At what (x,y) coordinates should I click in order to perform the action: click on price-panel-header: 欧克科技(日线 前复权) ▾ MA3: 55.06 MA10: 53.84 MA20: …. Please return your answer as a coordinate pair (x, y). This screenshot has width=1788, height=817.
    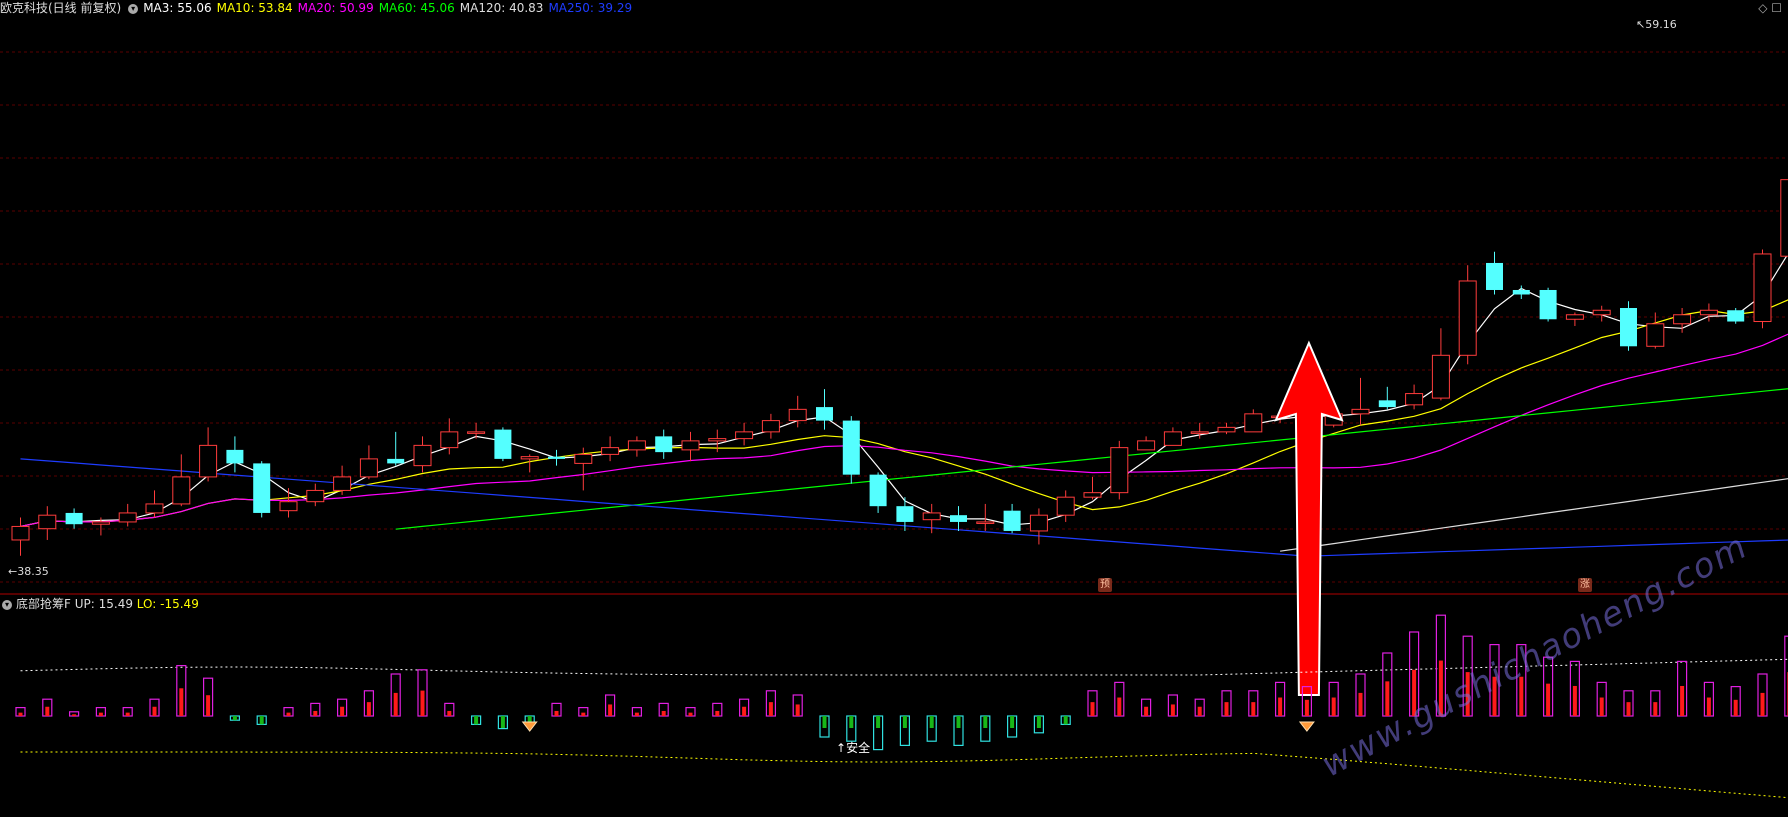
    Looking at the image, I should click on (318, 8).